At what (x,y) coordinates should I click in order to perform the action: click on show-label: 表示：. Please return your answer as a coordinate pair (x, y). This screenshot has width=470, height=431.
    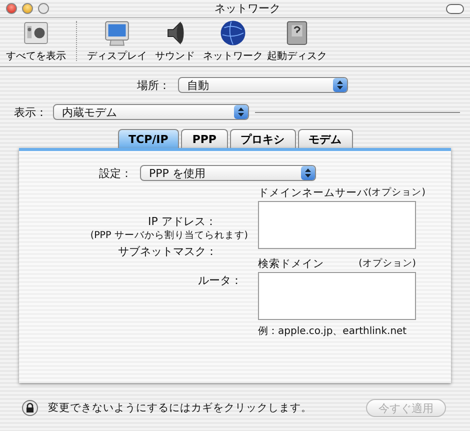
    Looking at the image, I should click on (30, 112).